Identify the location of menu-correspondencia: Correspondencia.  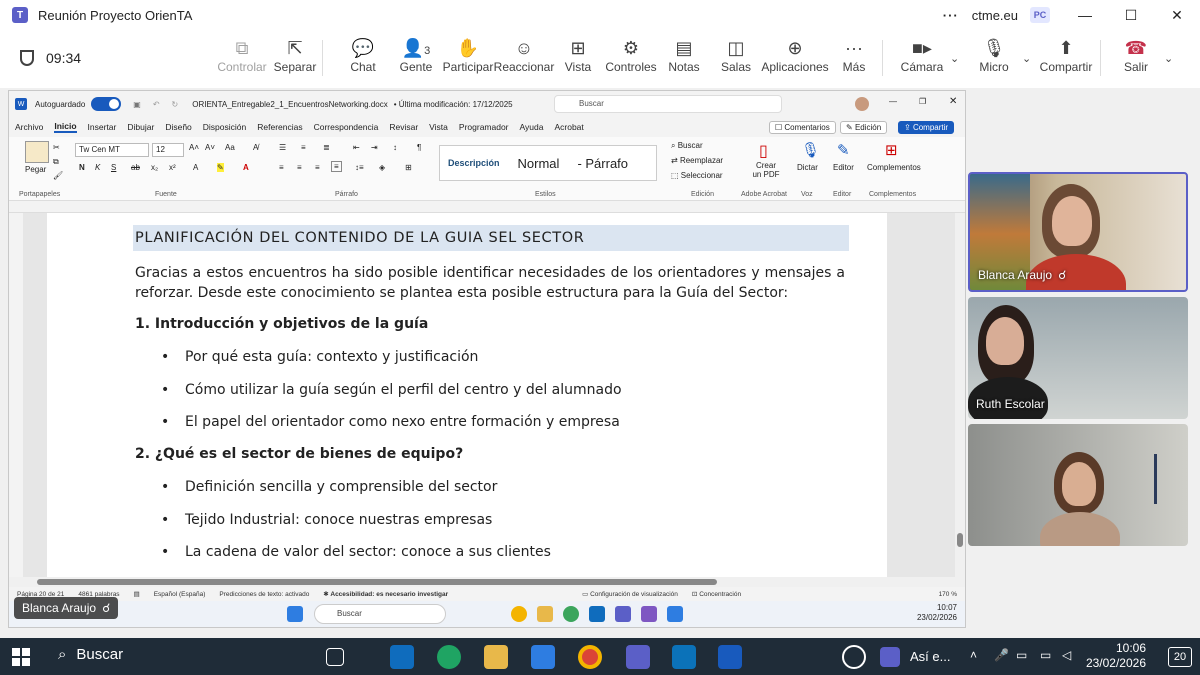
(346, 127).